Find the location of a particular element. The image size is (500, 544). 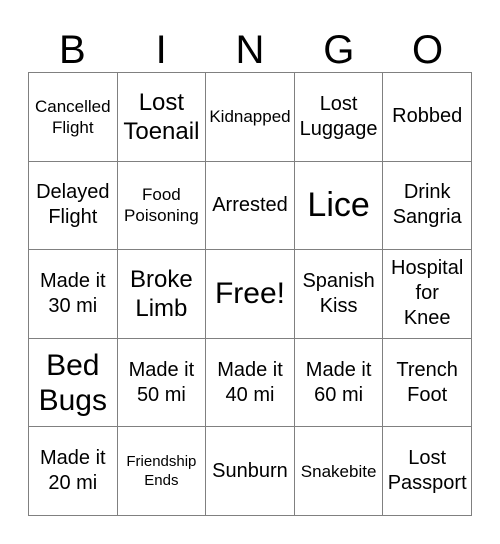

bingo-cell: Food Poisoning is located at coordinates (162, 206).